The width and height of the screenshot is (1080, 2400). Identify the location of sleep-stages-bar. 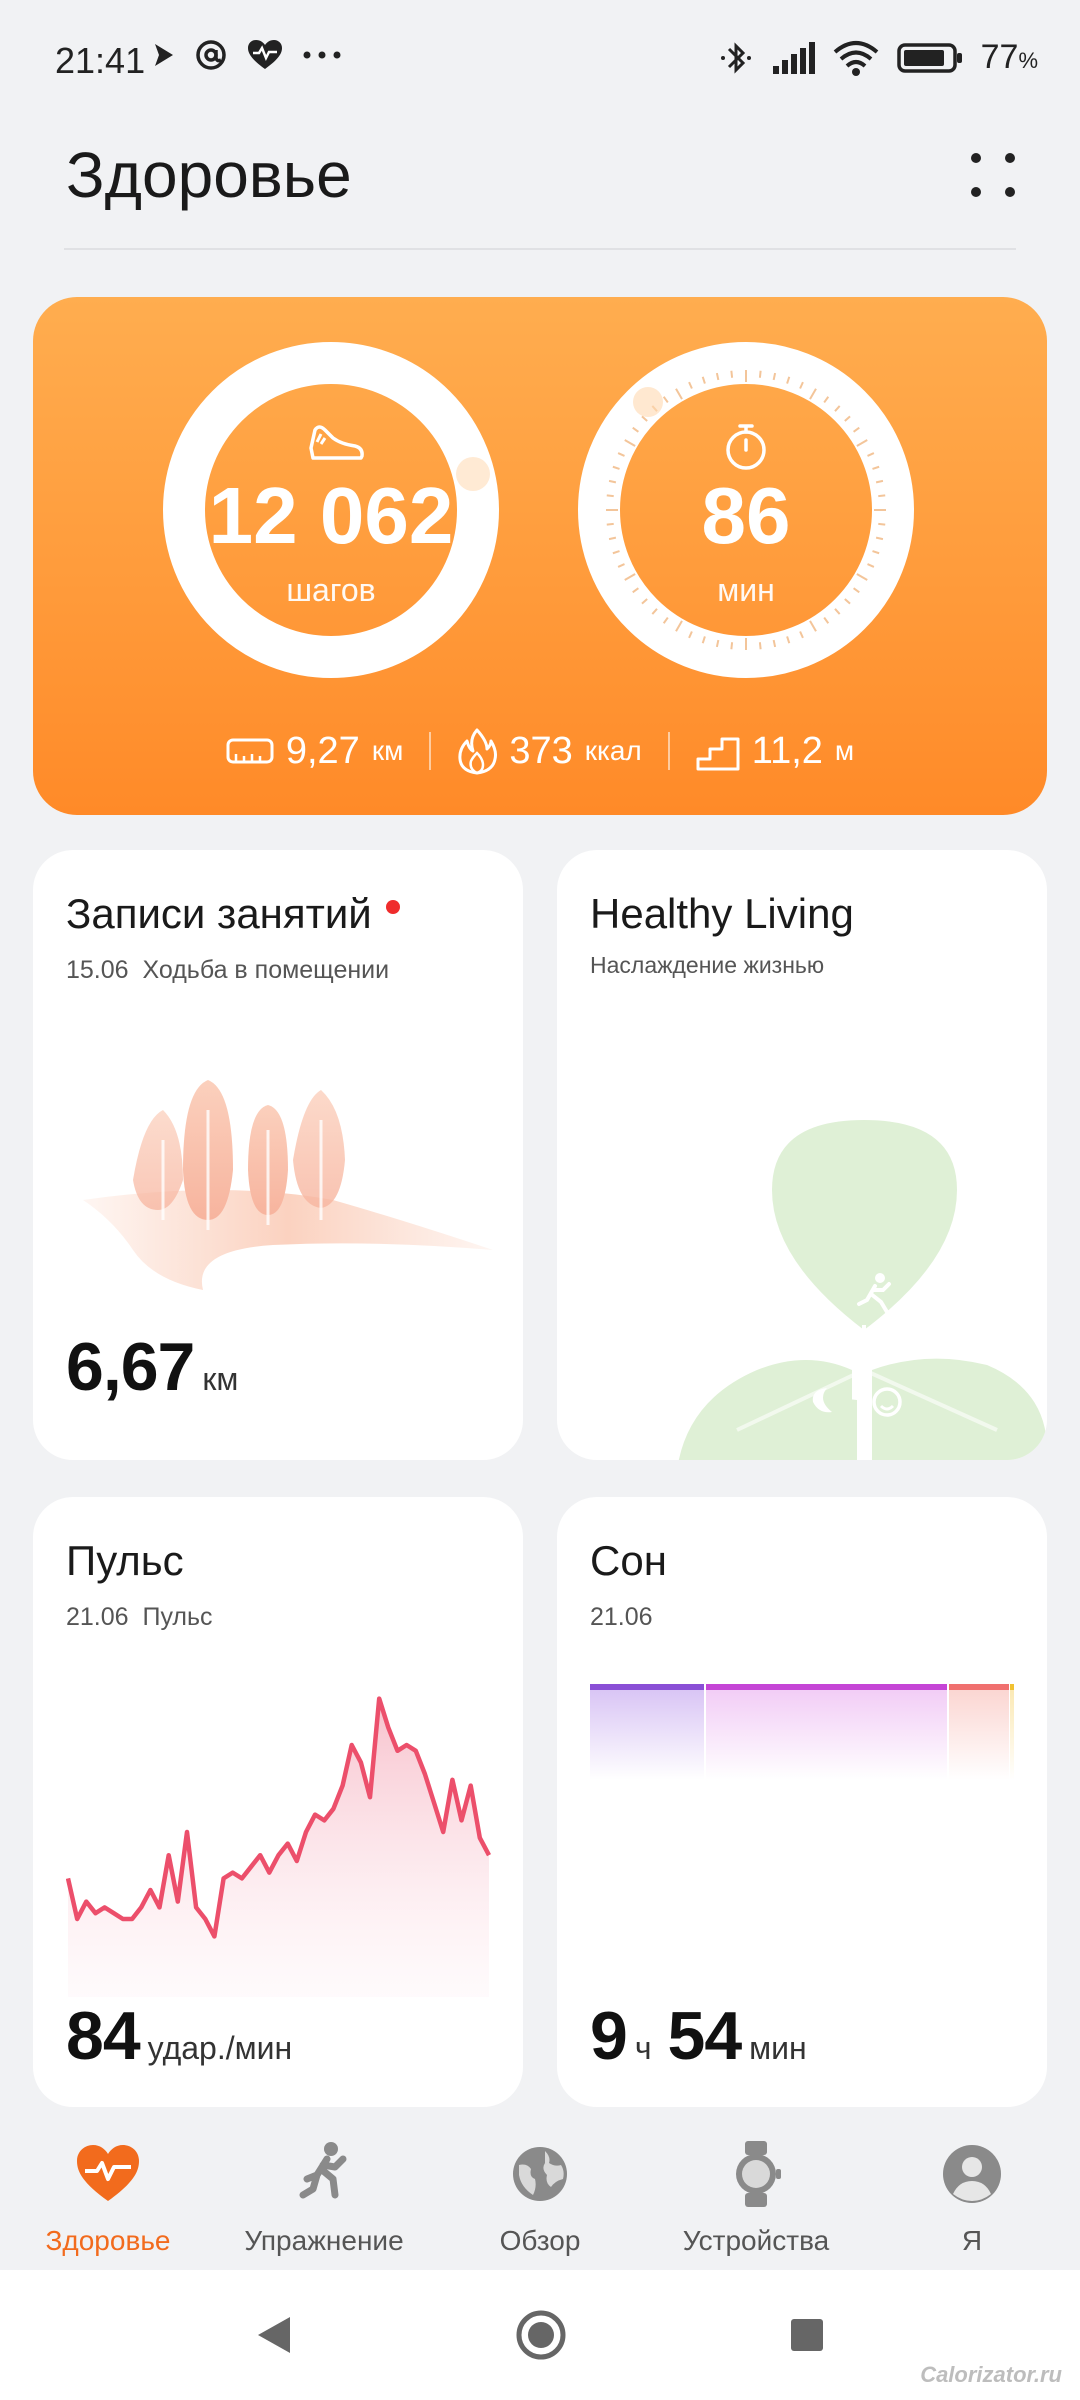
(802, 1732).